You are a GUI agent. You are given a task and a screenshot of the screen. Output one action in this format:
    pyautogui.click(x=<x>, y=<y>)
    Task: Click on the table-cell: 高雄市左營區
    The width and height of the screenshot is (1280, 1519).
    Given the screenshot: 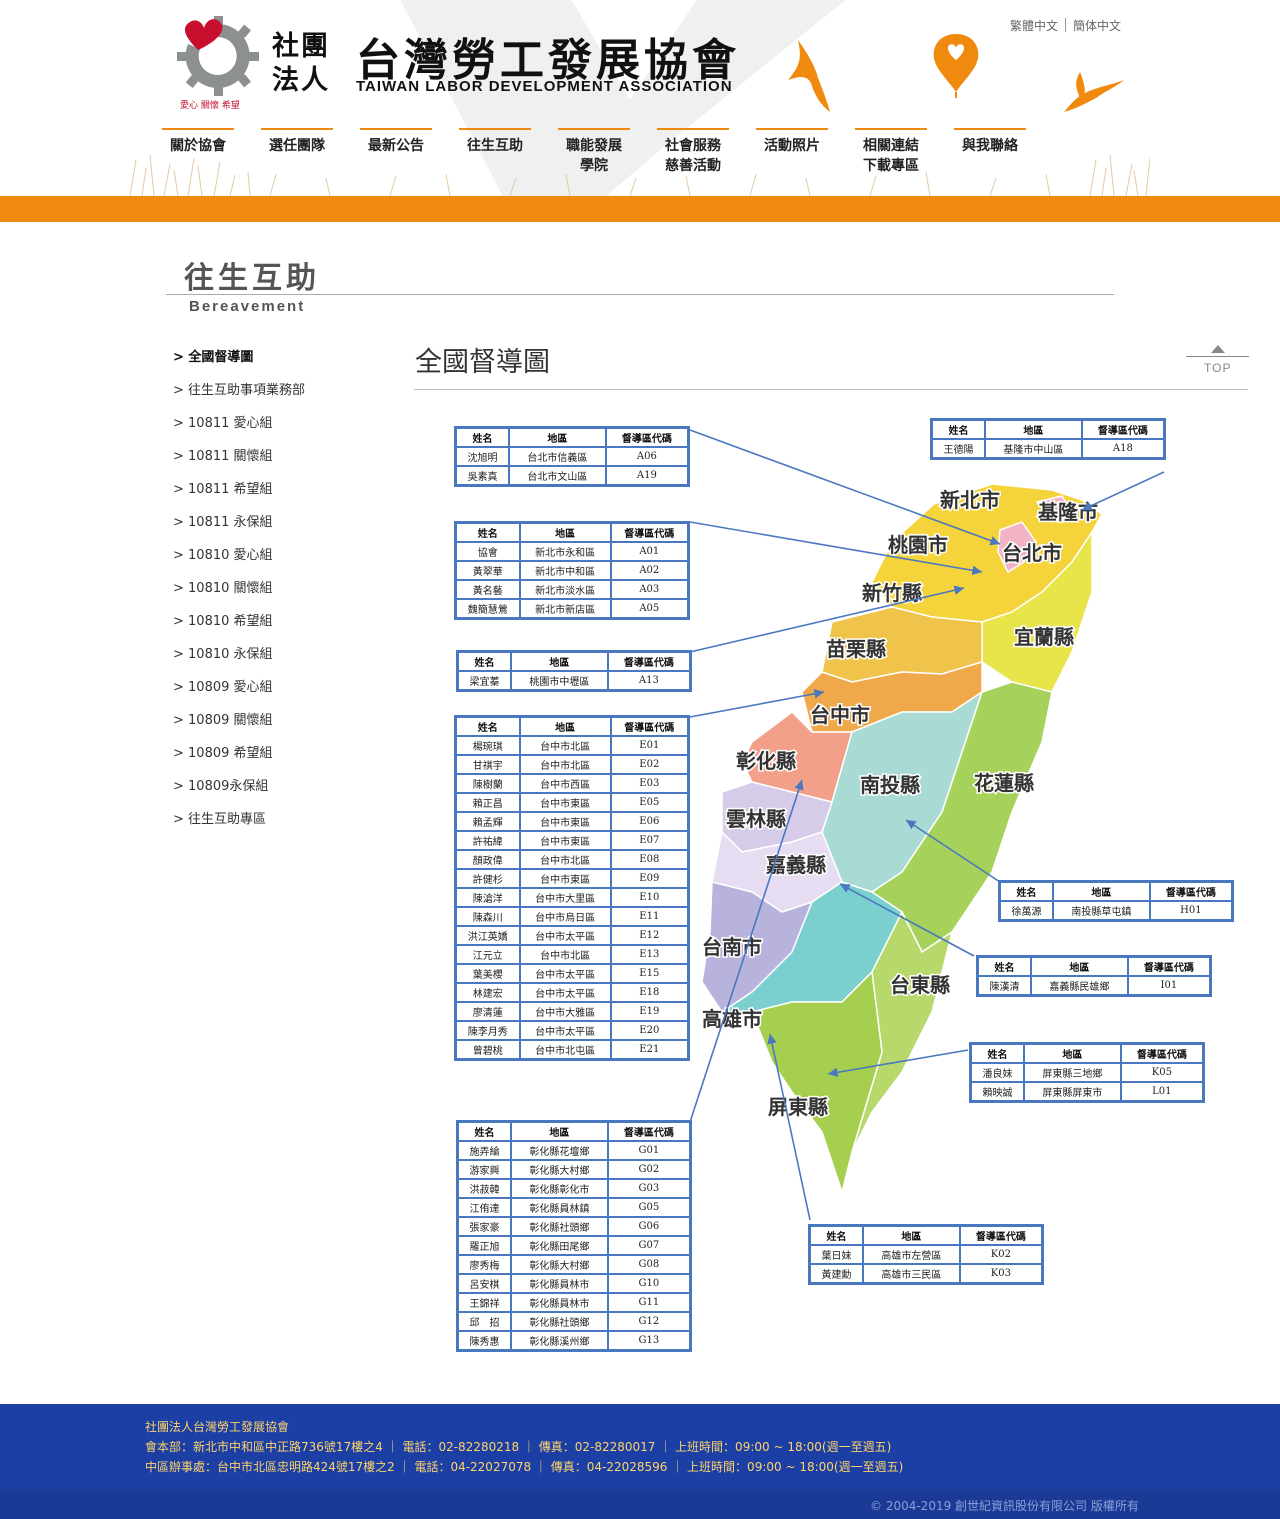 What is the action you would take?
    pyautogui.click(x=911, y=1254)
    